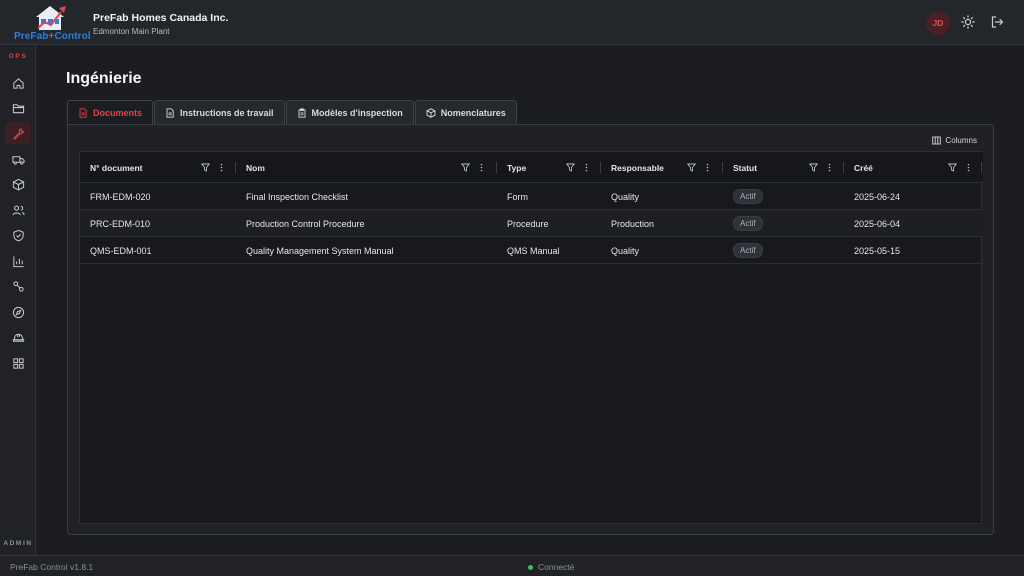 The image size is (1024, 576). I want to click on connection-label: Connecté, so click(556, 567).